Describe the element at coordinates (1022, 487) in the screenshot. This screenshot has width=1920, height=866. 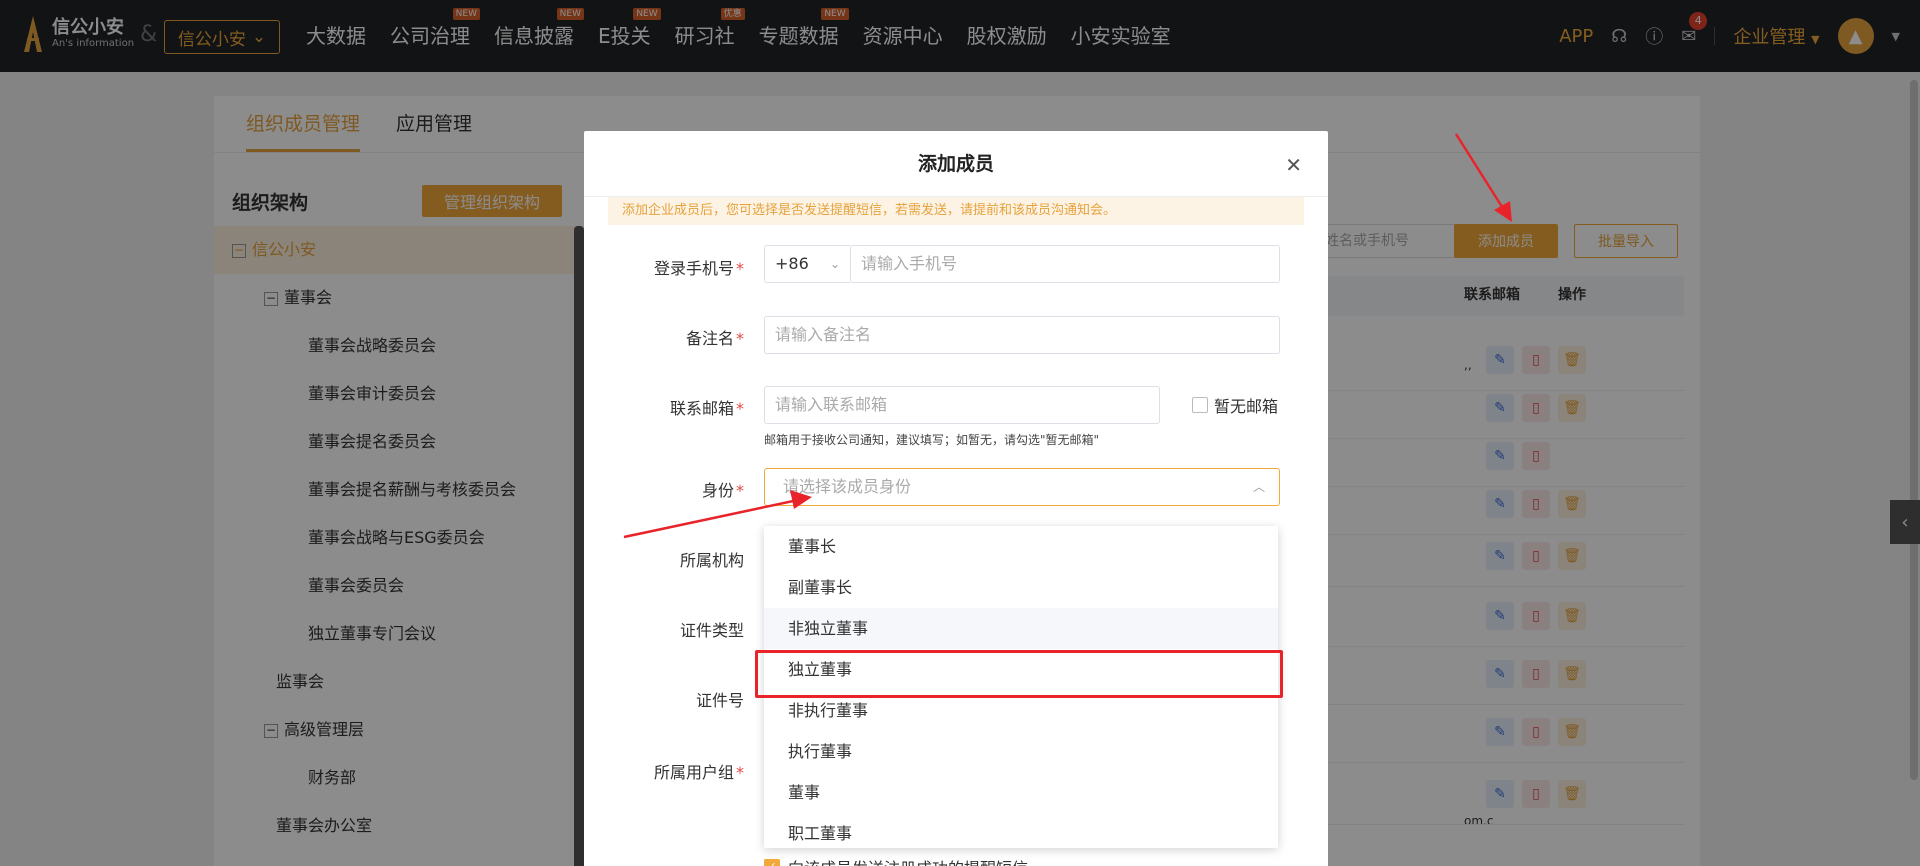
I see `identity-select: 请选择该成员身份 ︿` at that location.